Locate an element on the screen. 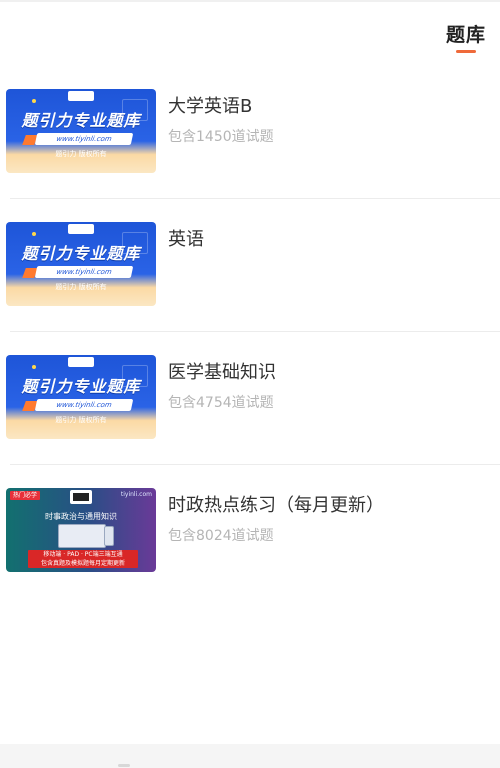  thumbnail-site: tiyinli.com is located at coordinates (136, 494).